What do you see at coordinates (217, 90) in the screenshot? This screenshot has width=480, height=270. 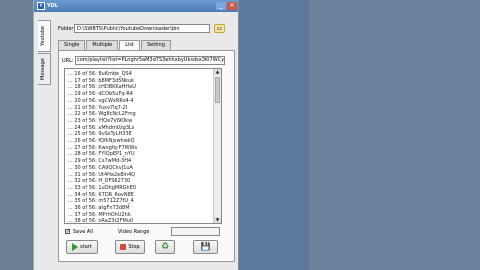 I see `scroll-thumb` at bounding box center [217, 90].